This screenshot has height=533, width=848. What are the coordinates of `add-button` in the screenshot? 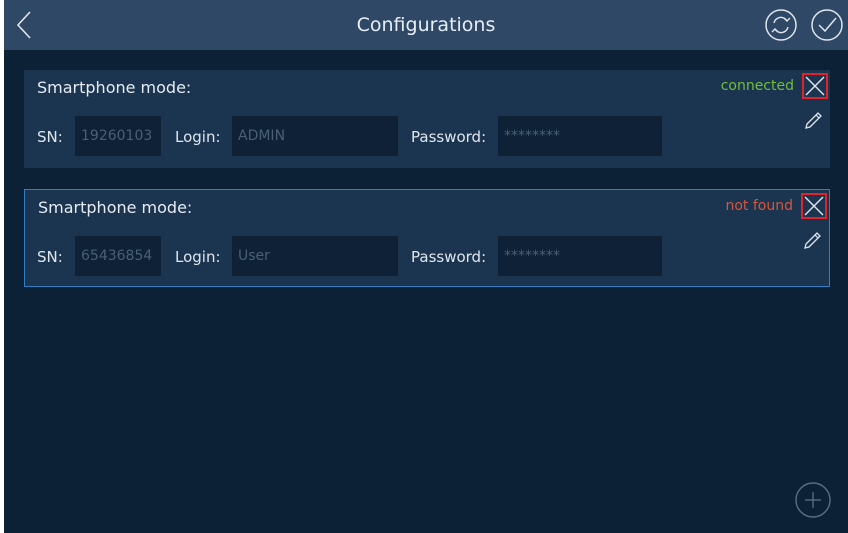 It's located at (813, 500).